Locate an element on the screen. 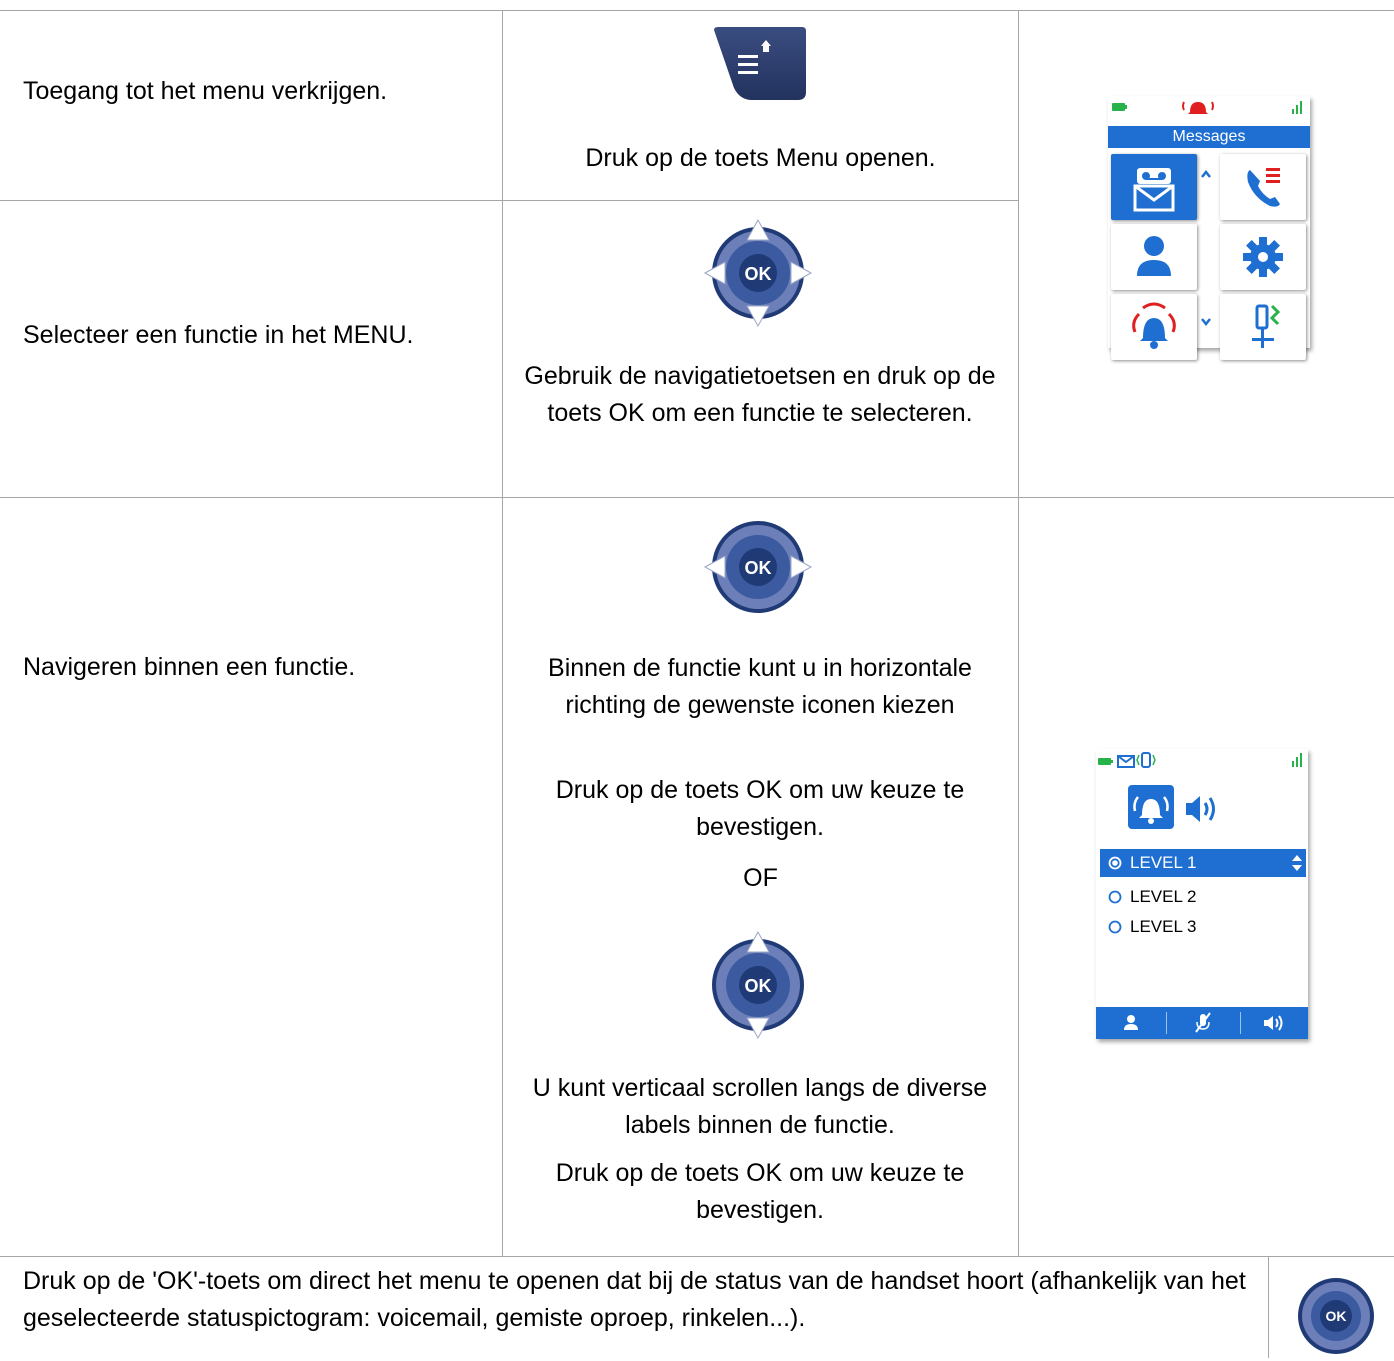  level-option-1-label: LEVEL 1 is located at coordinates (1163, 862).